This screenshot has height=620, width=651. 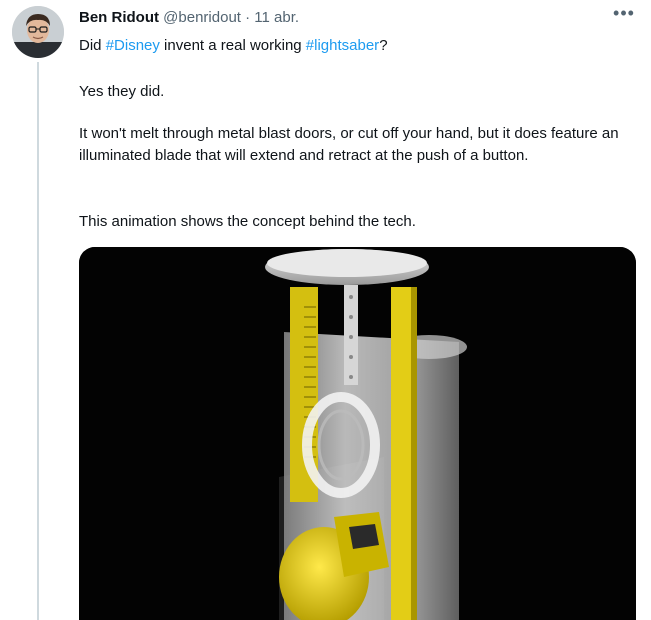 What do you see at coordinates (624, 15) in the screenshot?
I see `more-horizontal-icon: •••` at bounding box center [624, 15].